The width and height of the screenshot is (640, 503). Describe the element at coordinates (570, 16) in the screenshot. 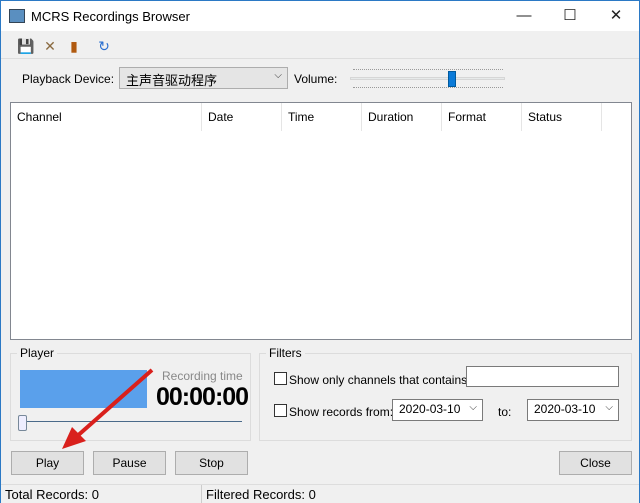

I see `maximize-button: ☐` at that location.